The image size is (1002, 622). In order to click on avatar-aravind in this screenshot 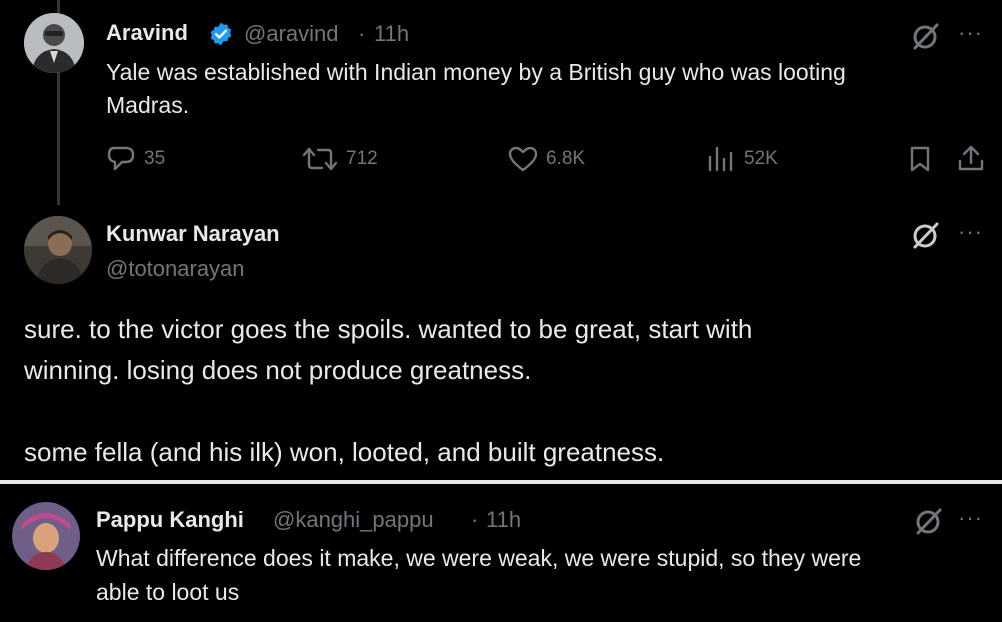, I will do `click(54, 43)`.